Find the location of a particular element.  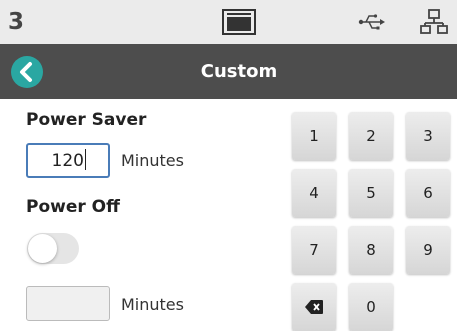

power-saver-input: 120 is located at coordinates (68, 160).